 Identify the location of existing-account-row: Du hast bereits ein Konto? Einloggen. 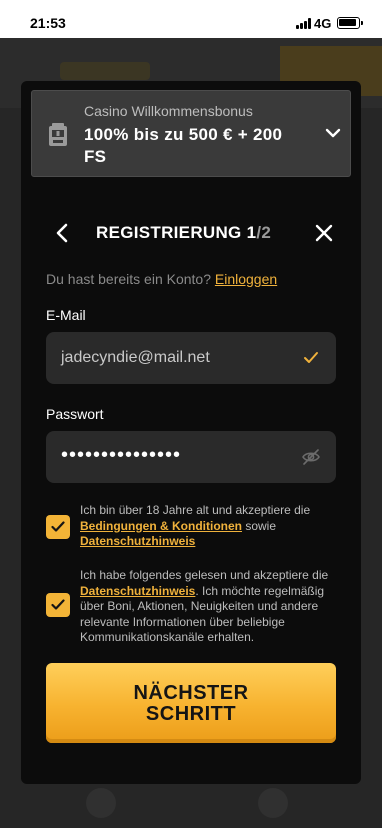
(161, 279).